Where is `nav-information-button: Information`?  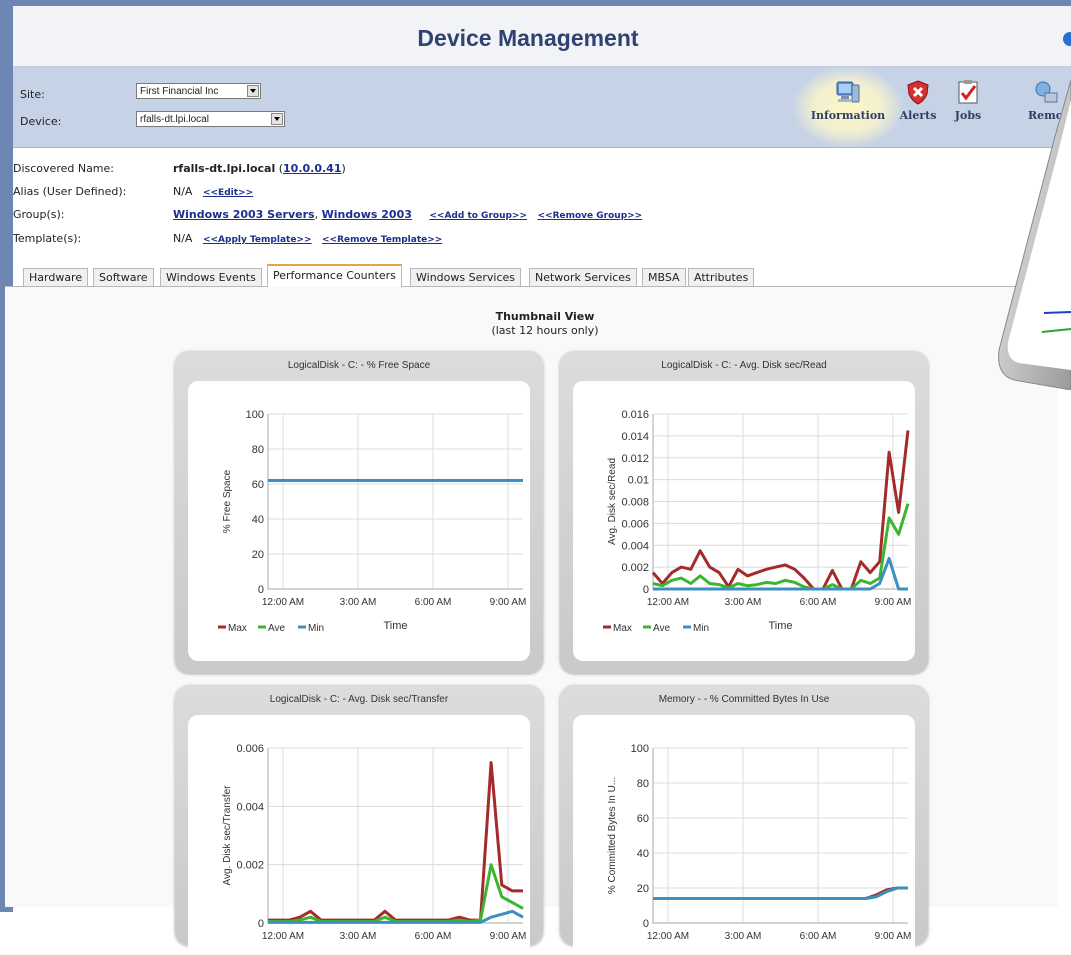
nav-information-button: Information is located at coordinates (848, 109).